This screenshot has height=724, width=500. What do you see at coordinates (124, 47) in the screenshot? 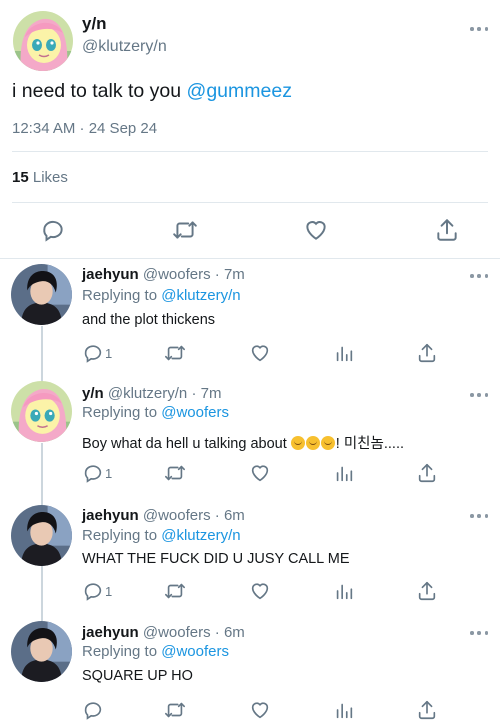
I see `handle: @klutzery/n` at bounding box center [124, 47].